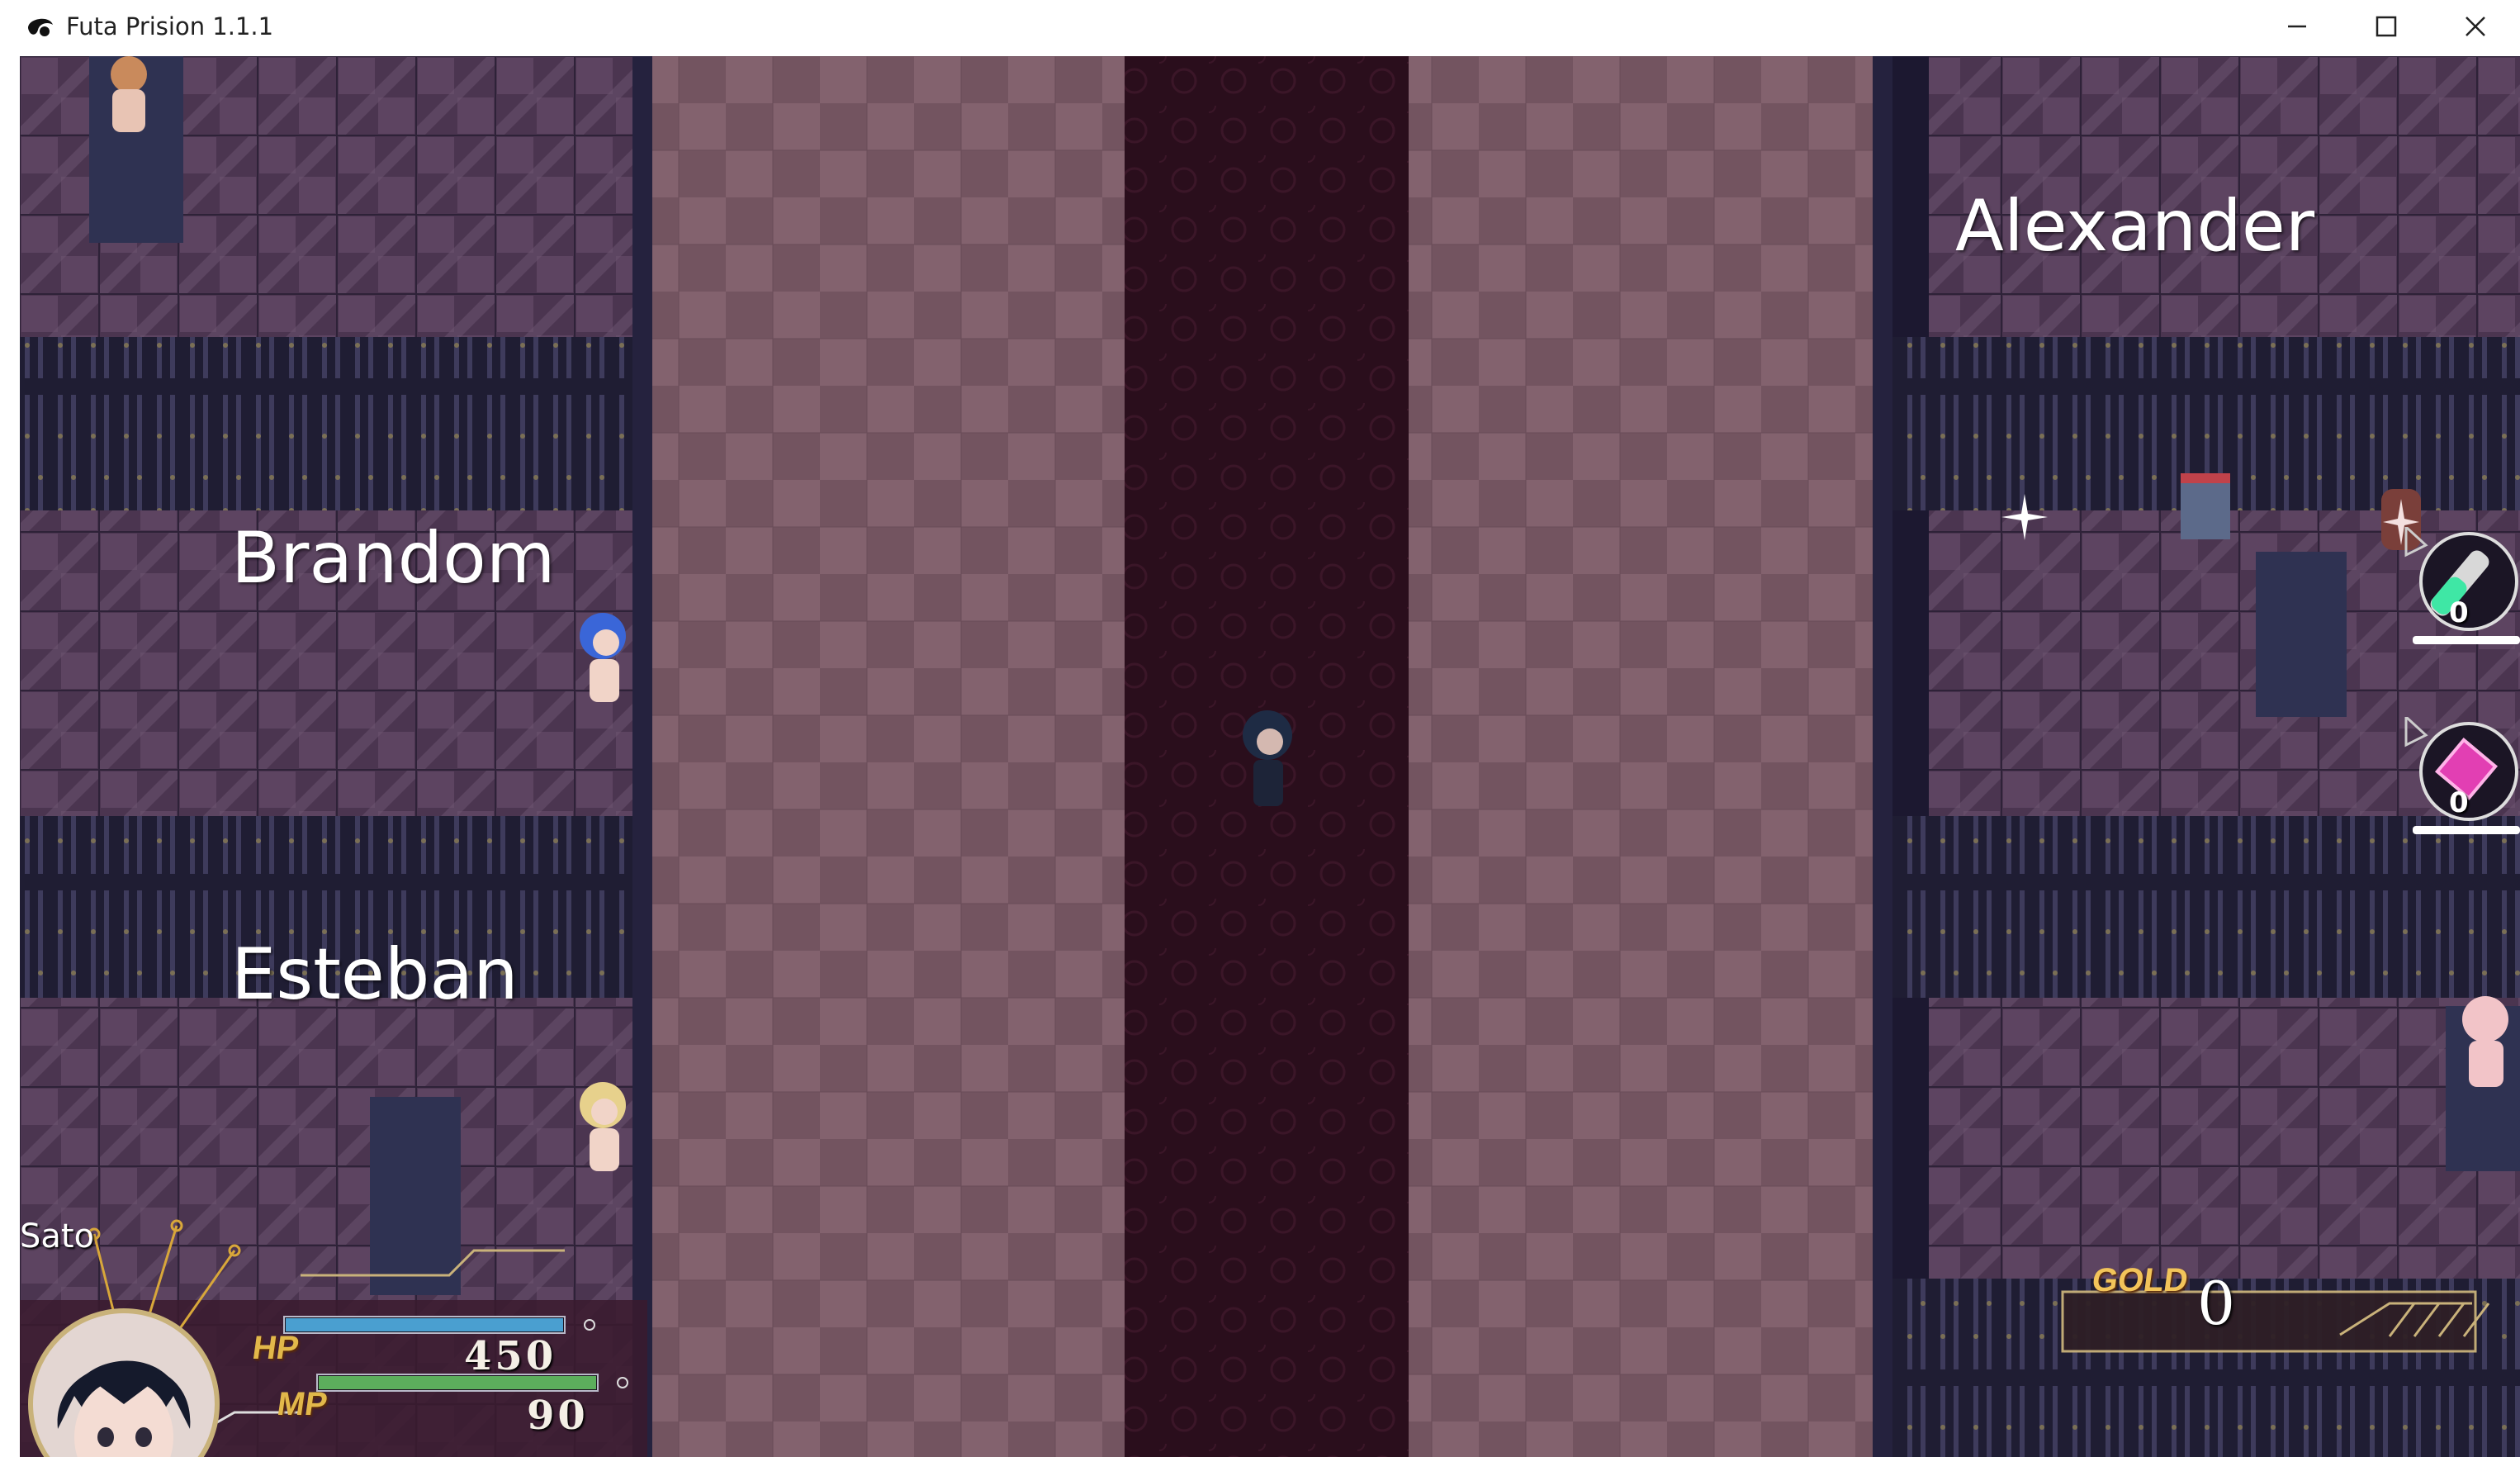  Describe the element at coordinates (124, 1408) in the screenshot. I see `sato-portrait-icon` at that location.